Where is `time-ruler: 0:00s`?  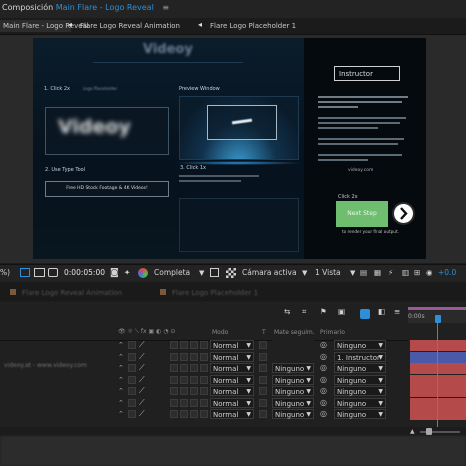 time-ruler: 0:00s is located at coordinates (437, 315).